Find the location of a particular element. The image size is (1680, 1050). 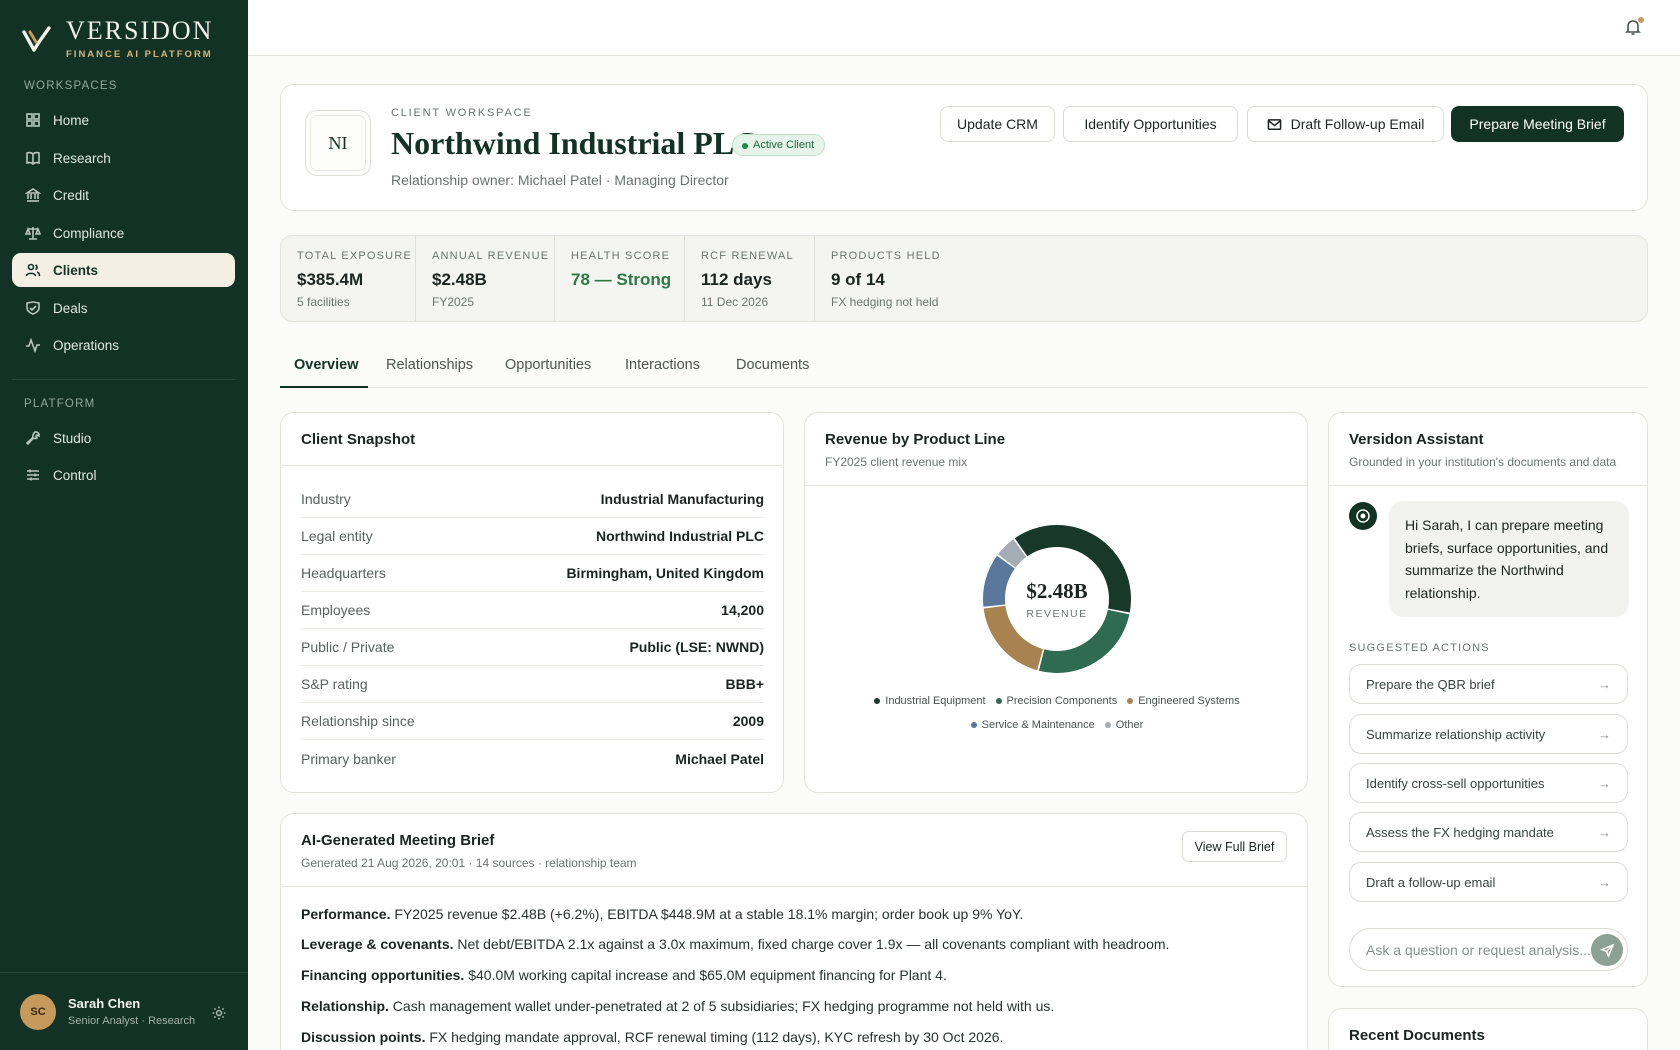

send-button is located at coordinates (1607, 950).